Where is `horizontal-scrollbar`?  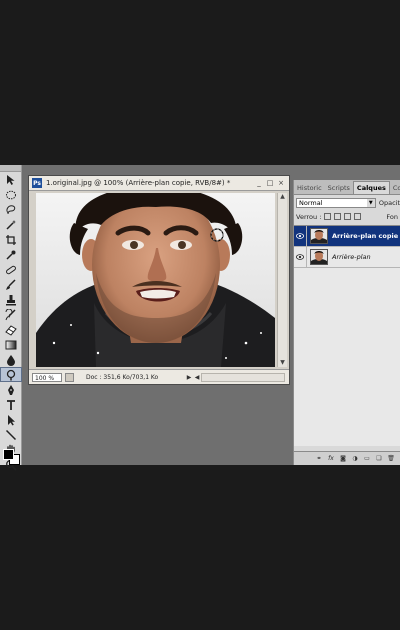
horizontal-scrollbar is located at coordinates (243, 377).